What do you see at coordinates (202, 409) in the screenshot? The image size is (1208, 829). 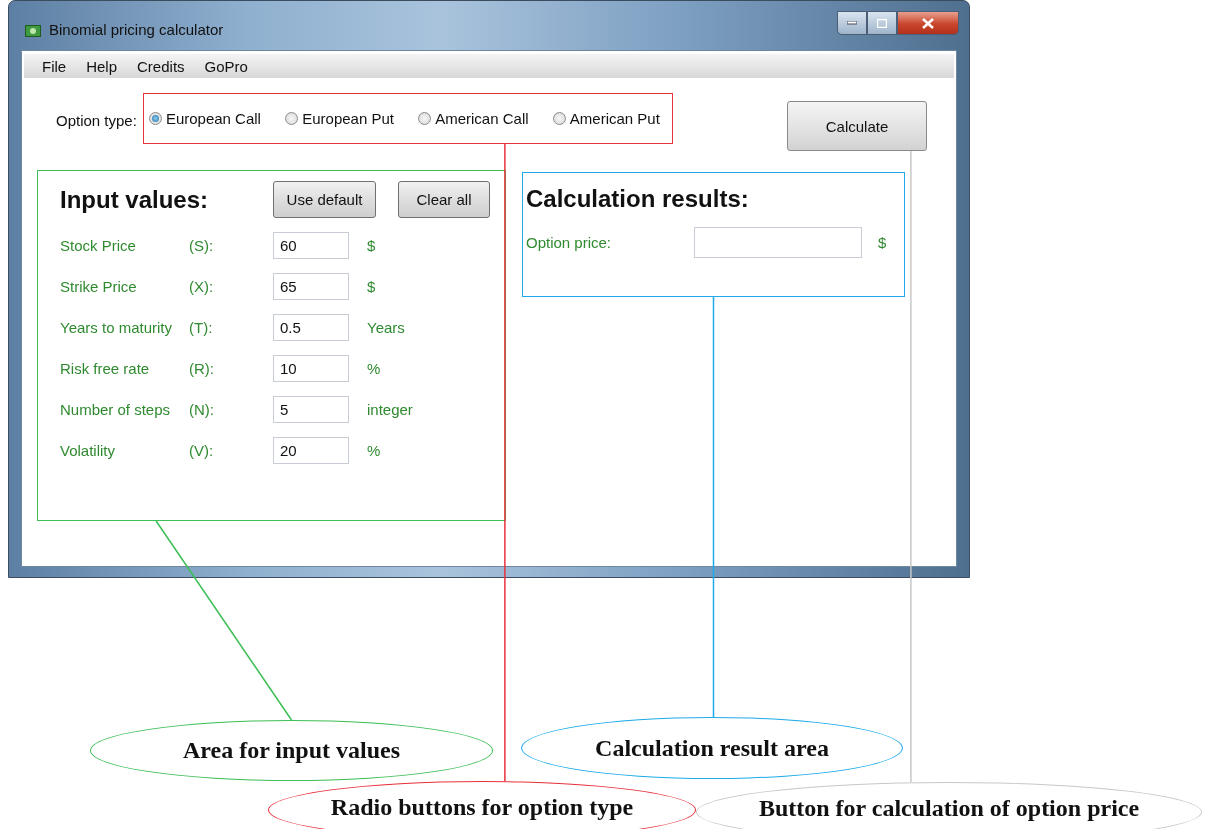 I see `symbol-label: (N):` at bounding box center [202, 409].